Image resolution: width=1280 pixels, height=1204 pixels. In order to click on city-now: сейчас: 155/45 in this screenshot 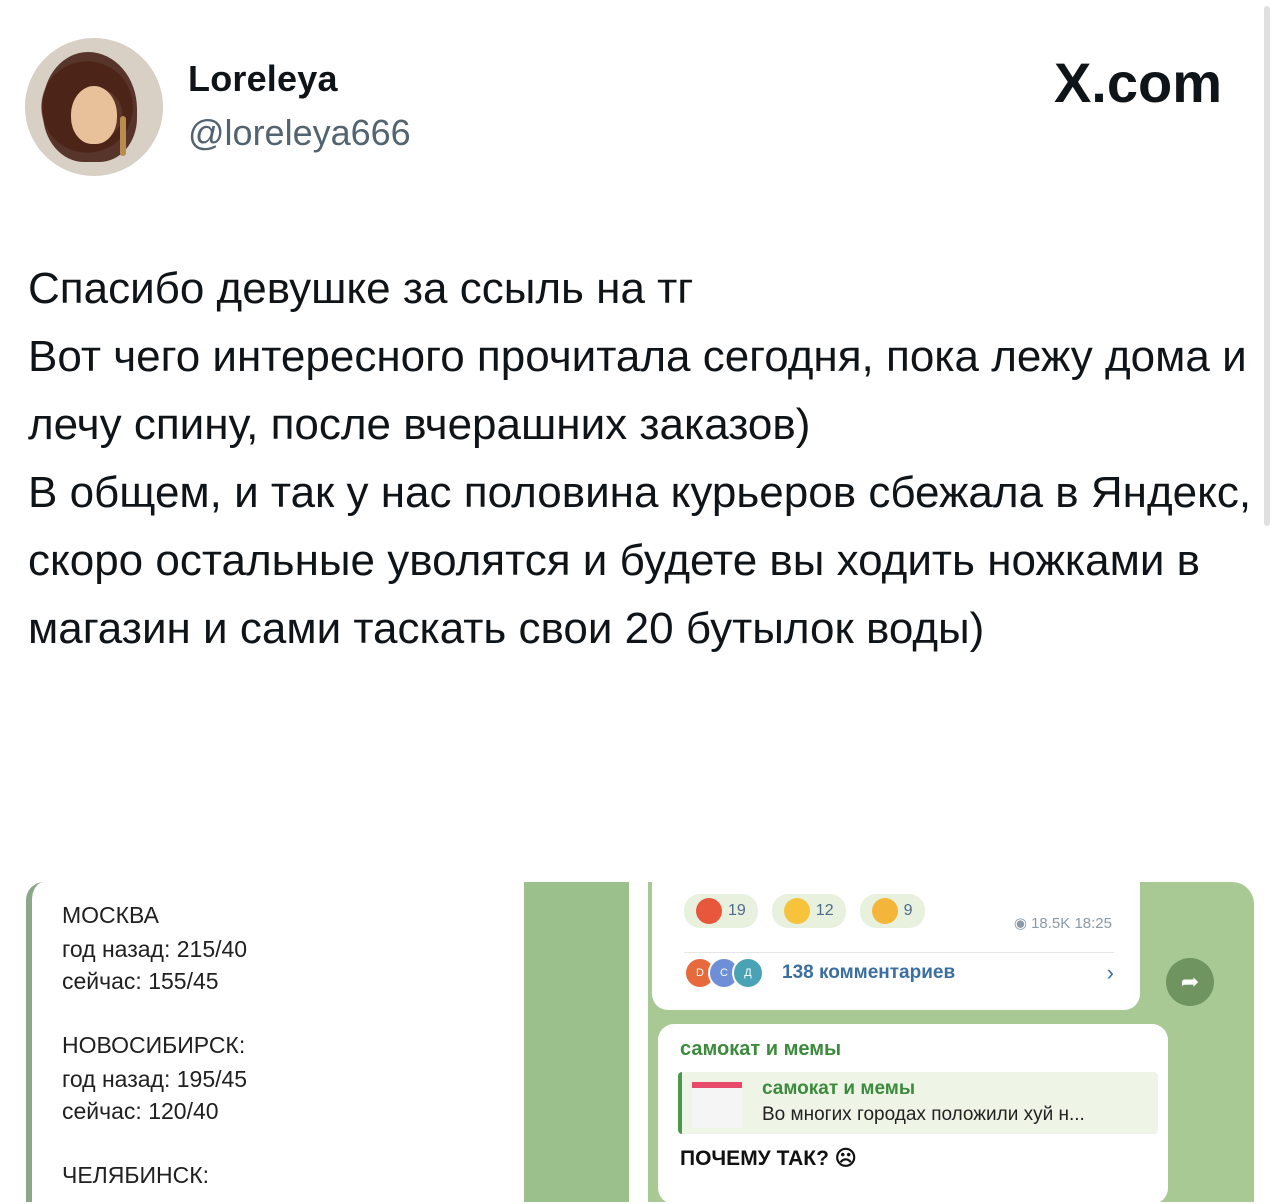, I will do `click(140, 981)`.